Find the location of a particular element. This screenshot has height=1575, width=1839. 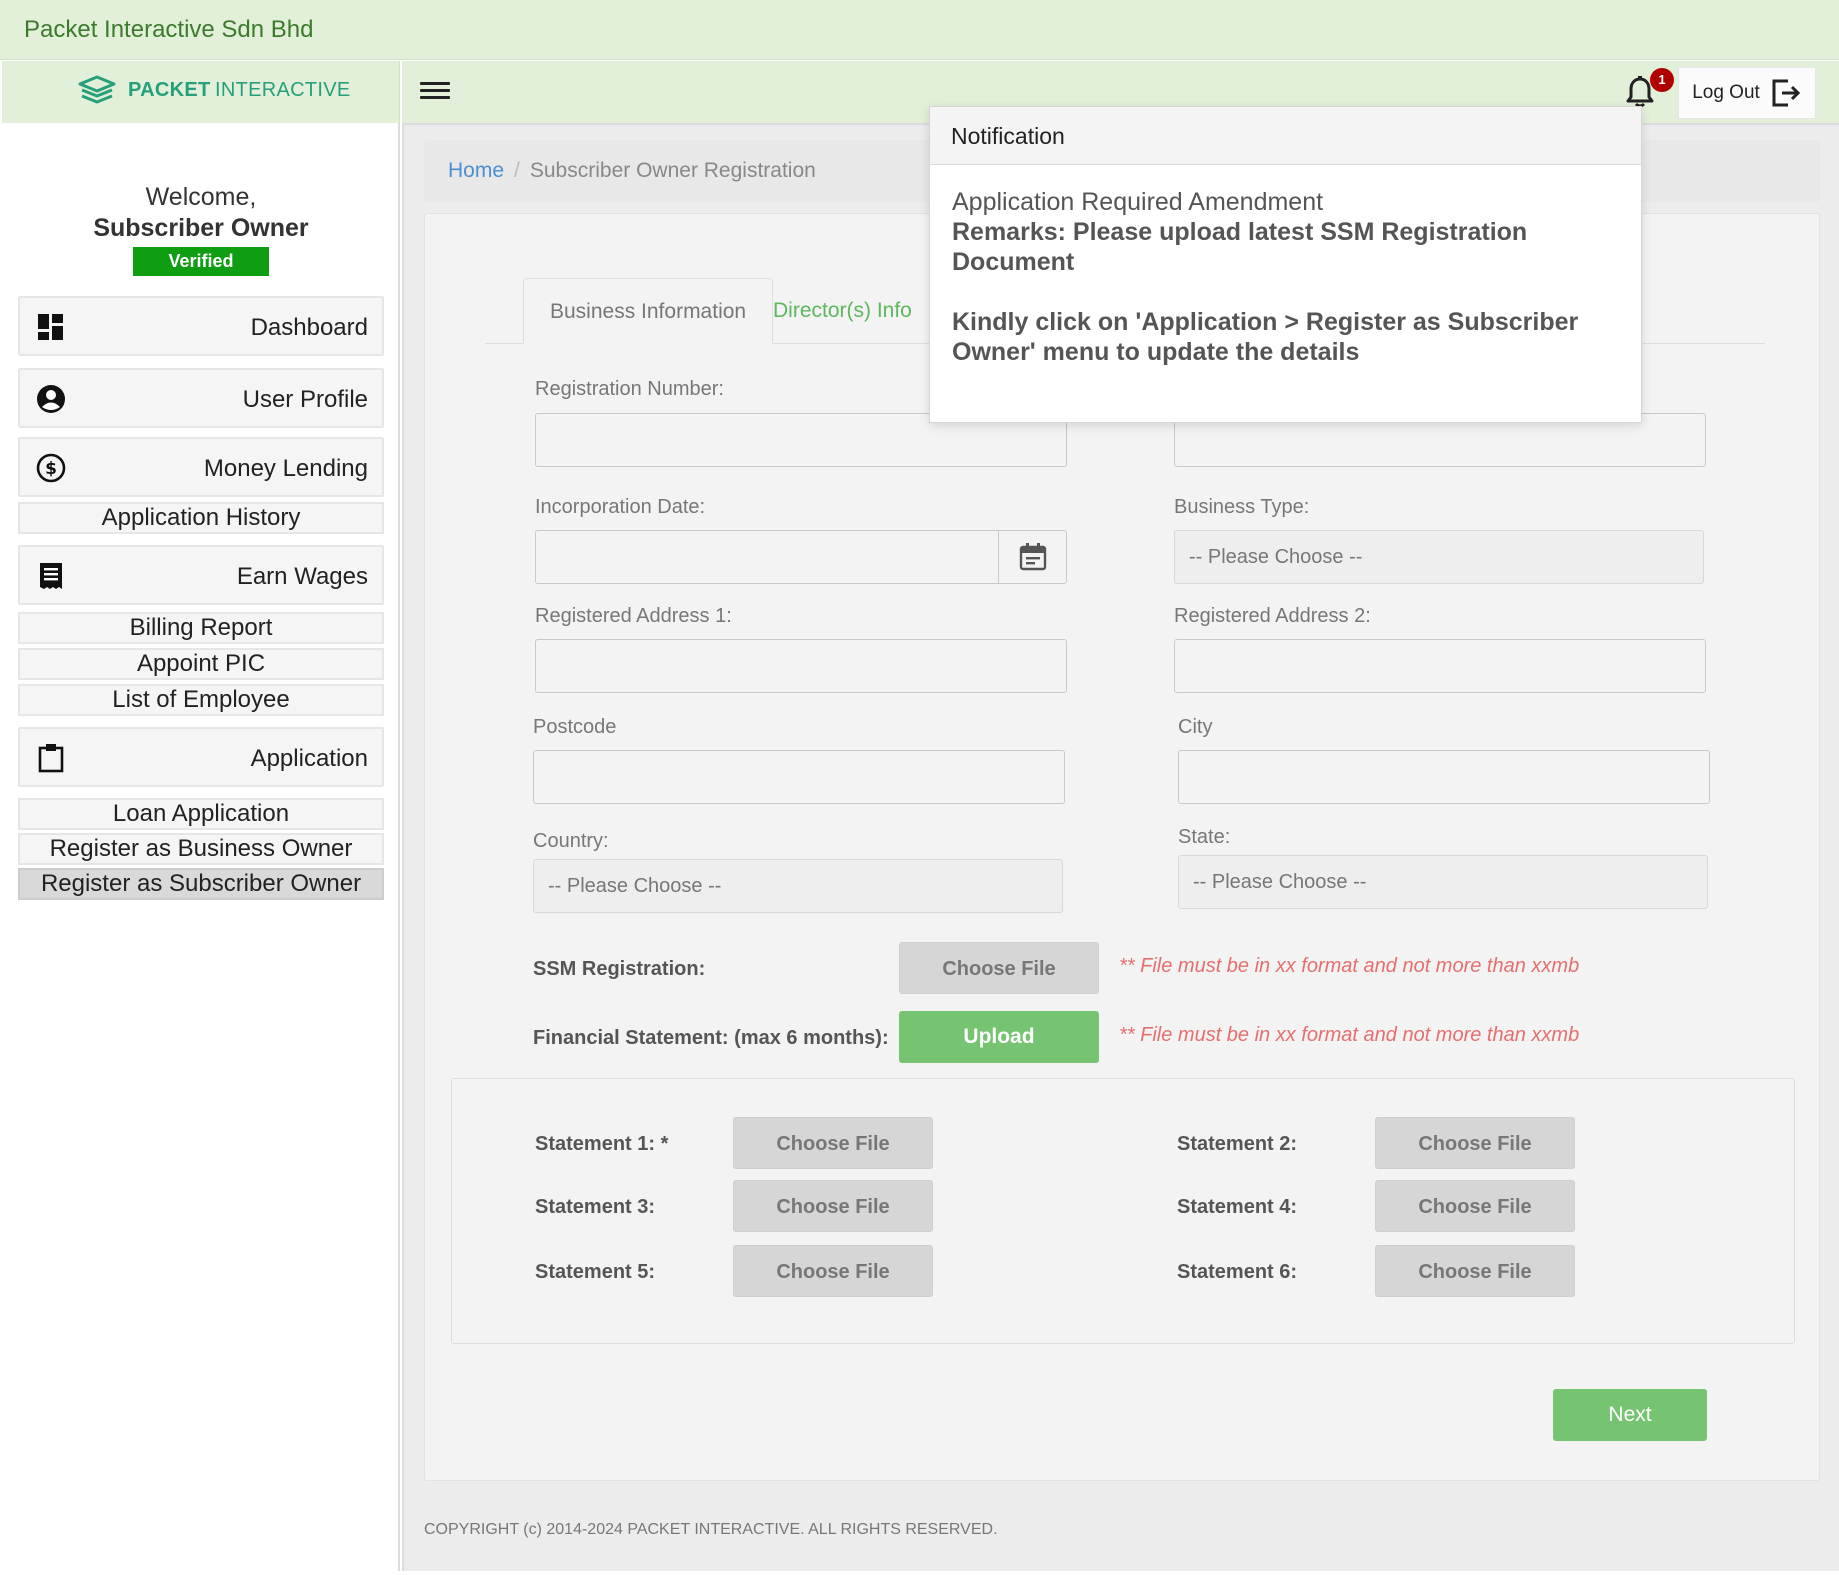

breadcrumb-current: Subscriber Owner Registration is located at coordinates (672, 170).